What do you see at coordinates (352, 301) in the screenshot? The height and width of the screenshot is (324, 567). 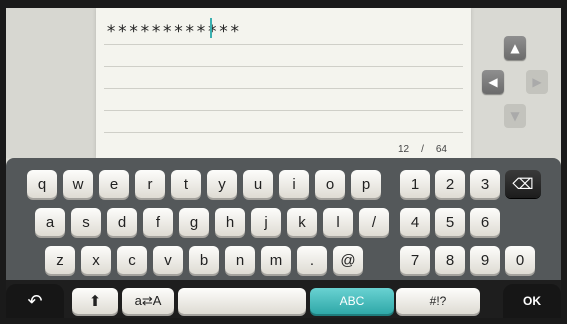 I see `mode-abc-button: ABC` at bounding box center [352, 301].